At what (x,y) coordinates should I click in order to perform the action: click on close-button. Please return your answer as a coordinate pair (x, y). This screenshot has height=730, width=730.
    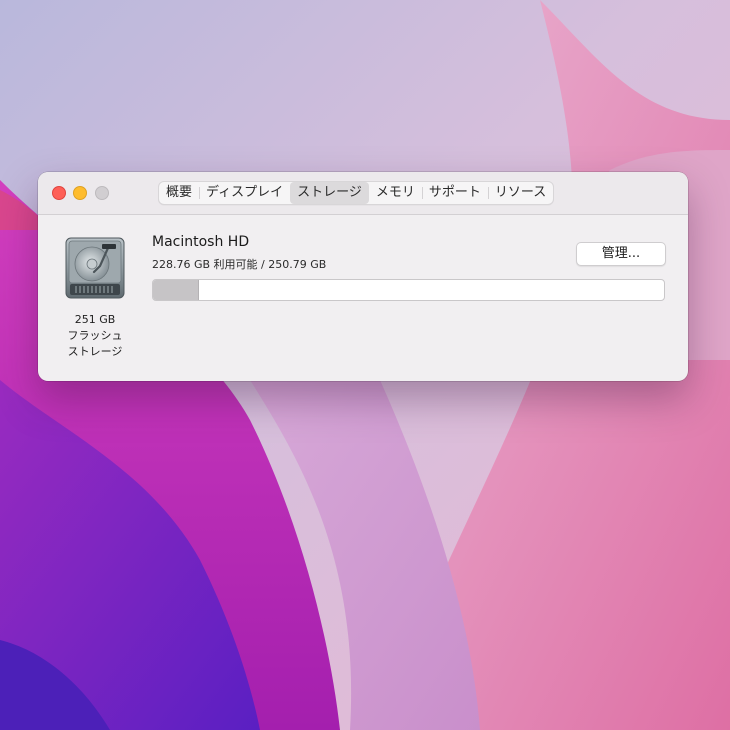
    Looking at the image, I should click on (59, 193).